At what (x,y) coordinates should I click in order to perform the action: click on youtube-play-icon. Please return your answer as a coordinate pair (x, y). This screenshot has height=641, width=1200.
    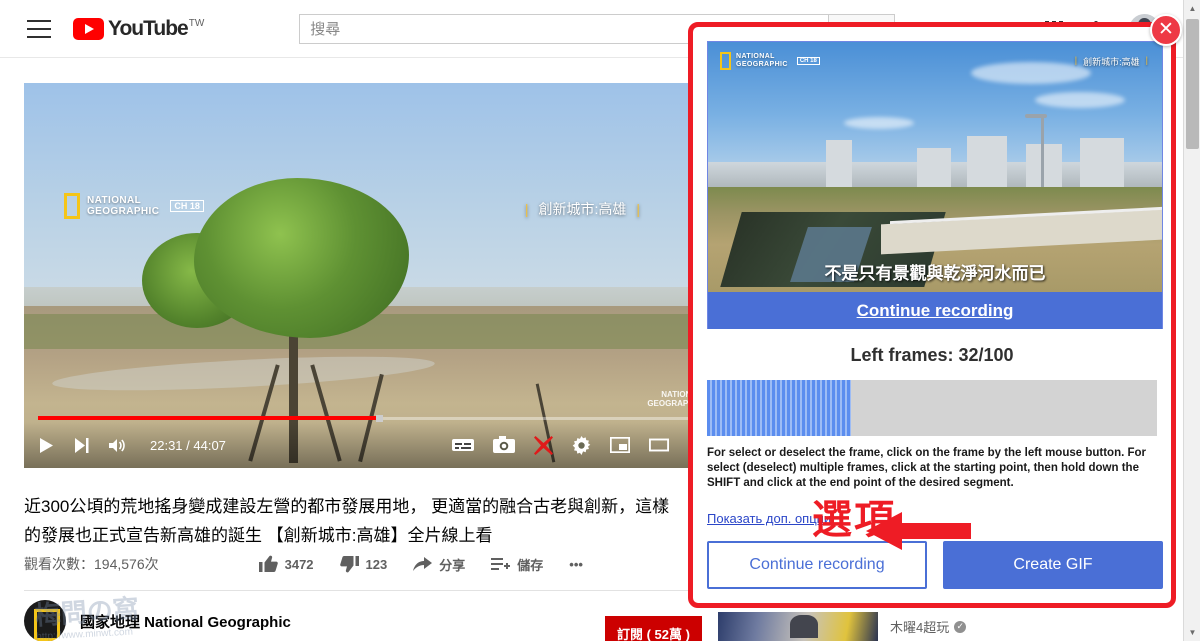
    Looking at the image, I should click on (88, 28).